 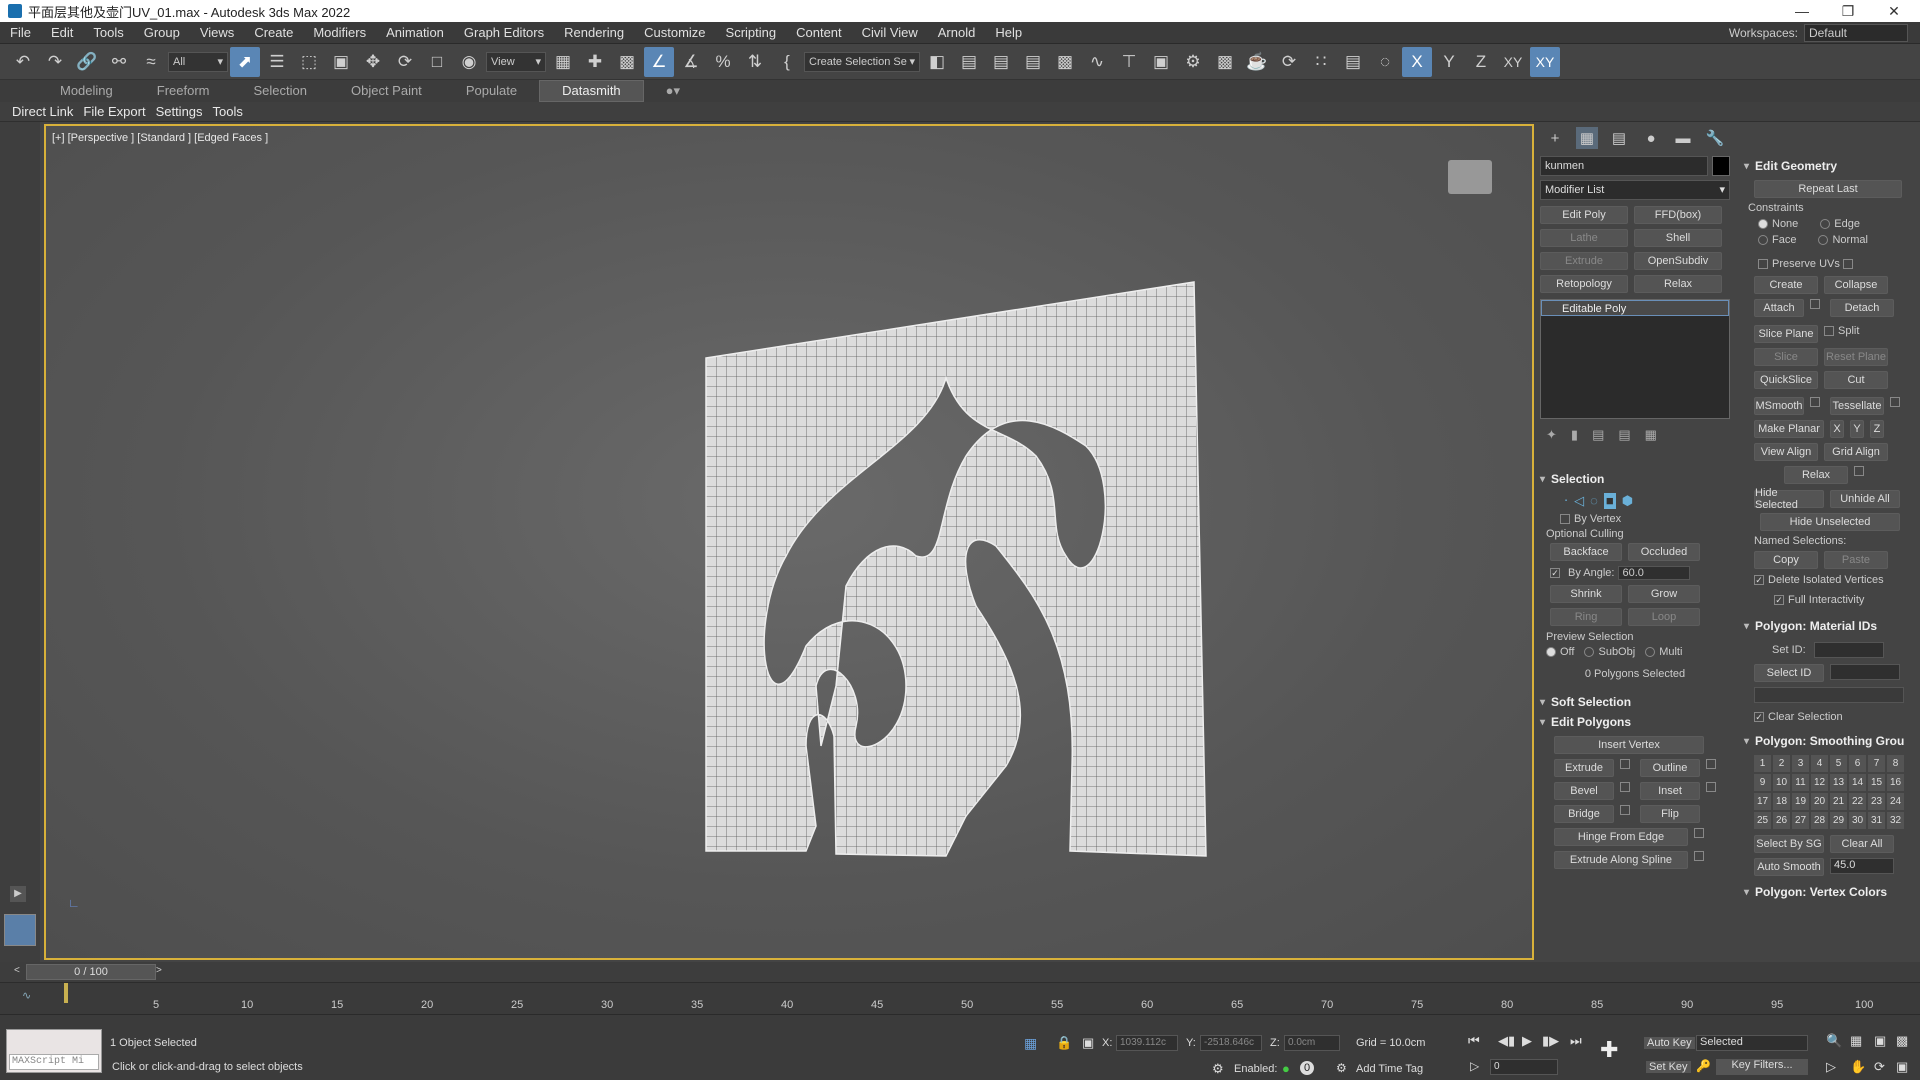 I want to click on constraint-normal-radio, so click(x=1823, y=240).